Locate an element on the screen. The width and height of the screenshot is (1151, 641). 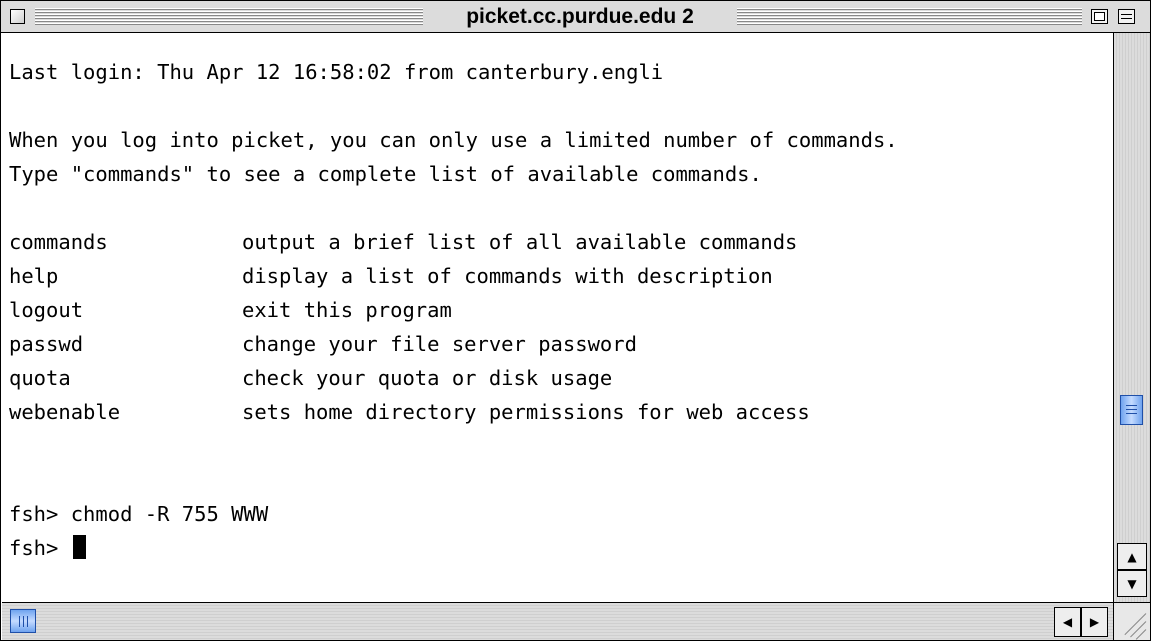
shell-prompt: fsh> is located at coordinates (40, 548).